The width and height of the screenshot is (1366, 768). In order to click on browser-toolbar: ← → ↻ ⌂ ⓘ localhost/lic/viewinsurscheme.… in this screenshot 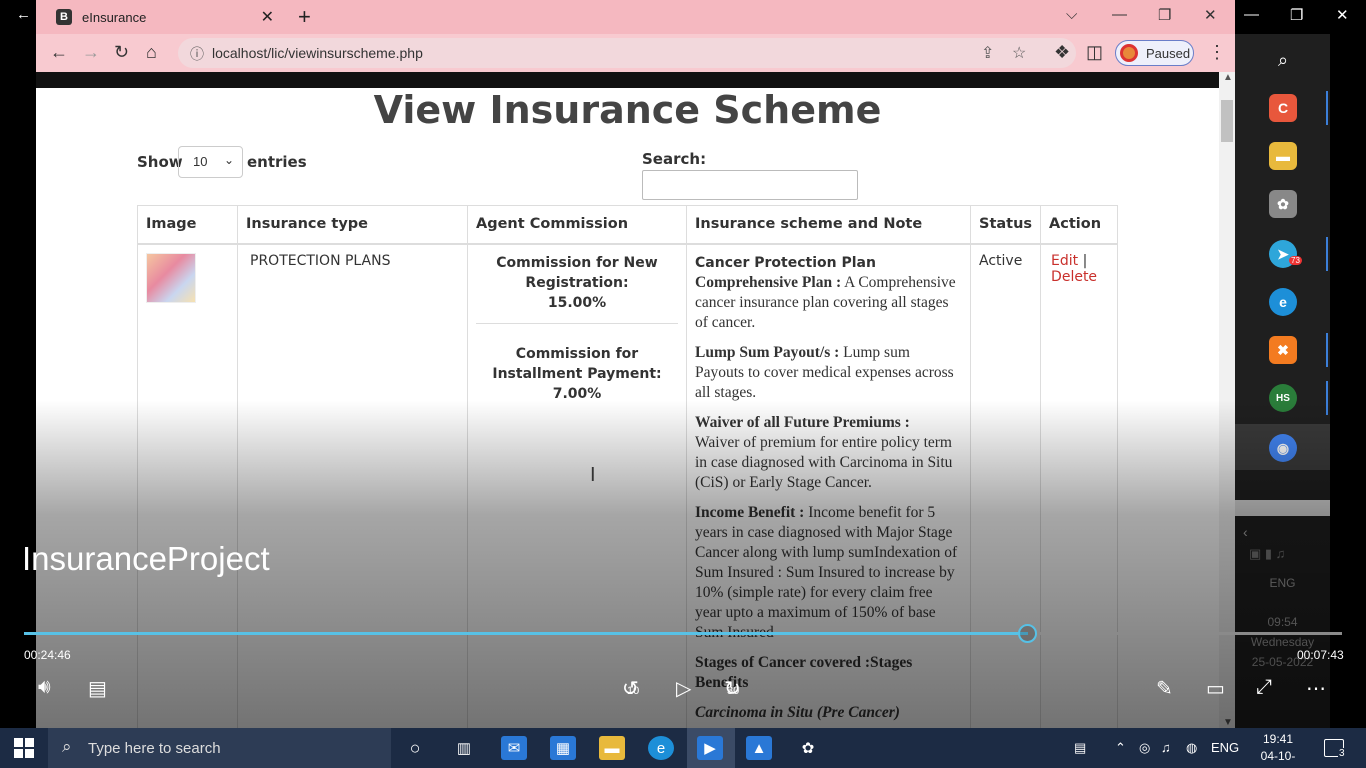, I will do `click(635, 53)`.